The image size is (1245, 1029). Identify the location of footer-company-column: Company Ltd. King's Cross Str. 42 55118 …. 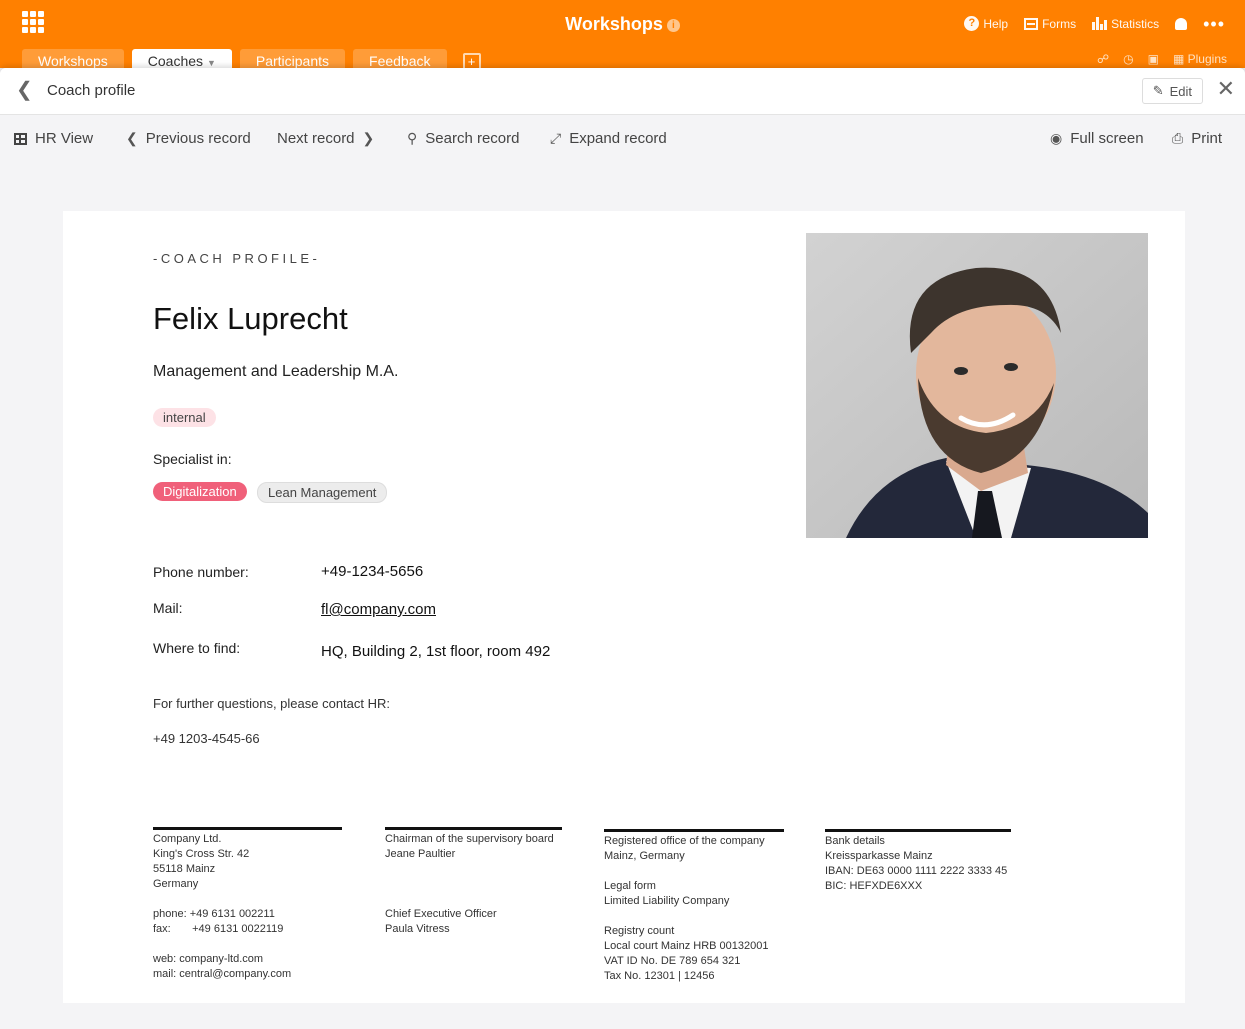
(247, 904).